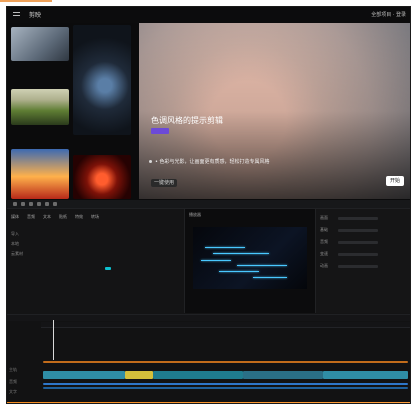 The width and height of the screenshot is (417, 410). I want to click on inspector-panel: 画面 基础 音频 变速 动画, so click(363, 261).